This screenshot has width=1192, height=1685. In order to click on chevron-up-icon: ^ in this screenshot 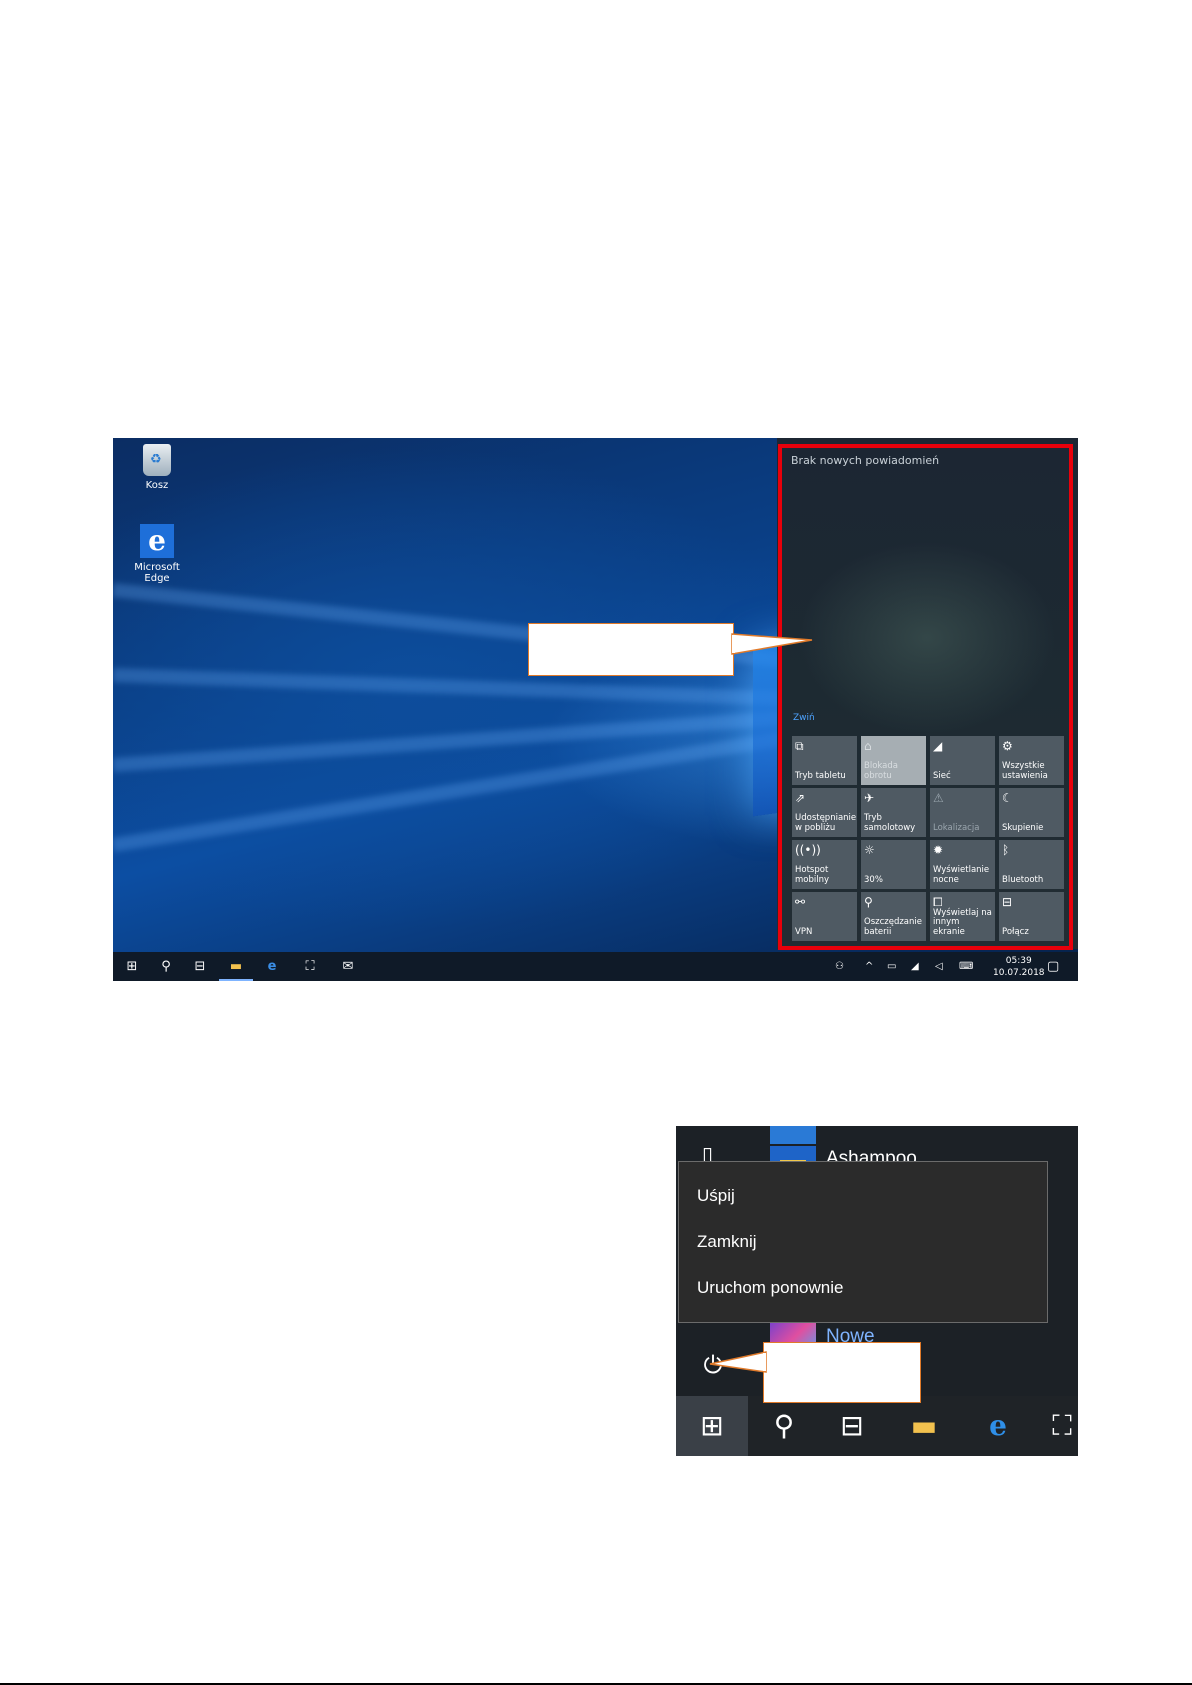, I will do `click(869, 966)`.